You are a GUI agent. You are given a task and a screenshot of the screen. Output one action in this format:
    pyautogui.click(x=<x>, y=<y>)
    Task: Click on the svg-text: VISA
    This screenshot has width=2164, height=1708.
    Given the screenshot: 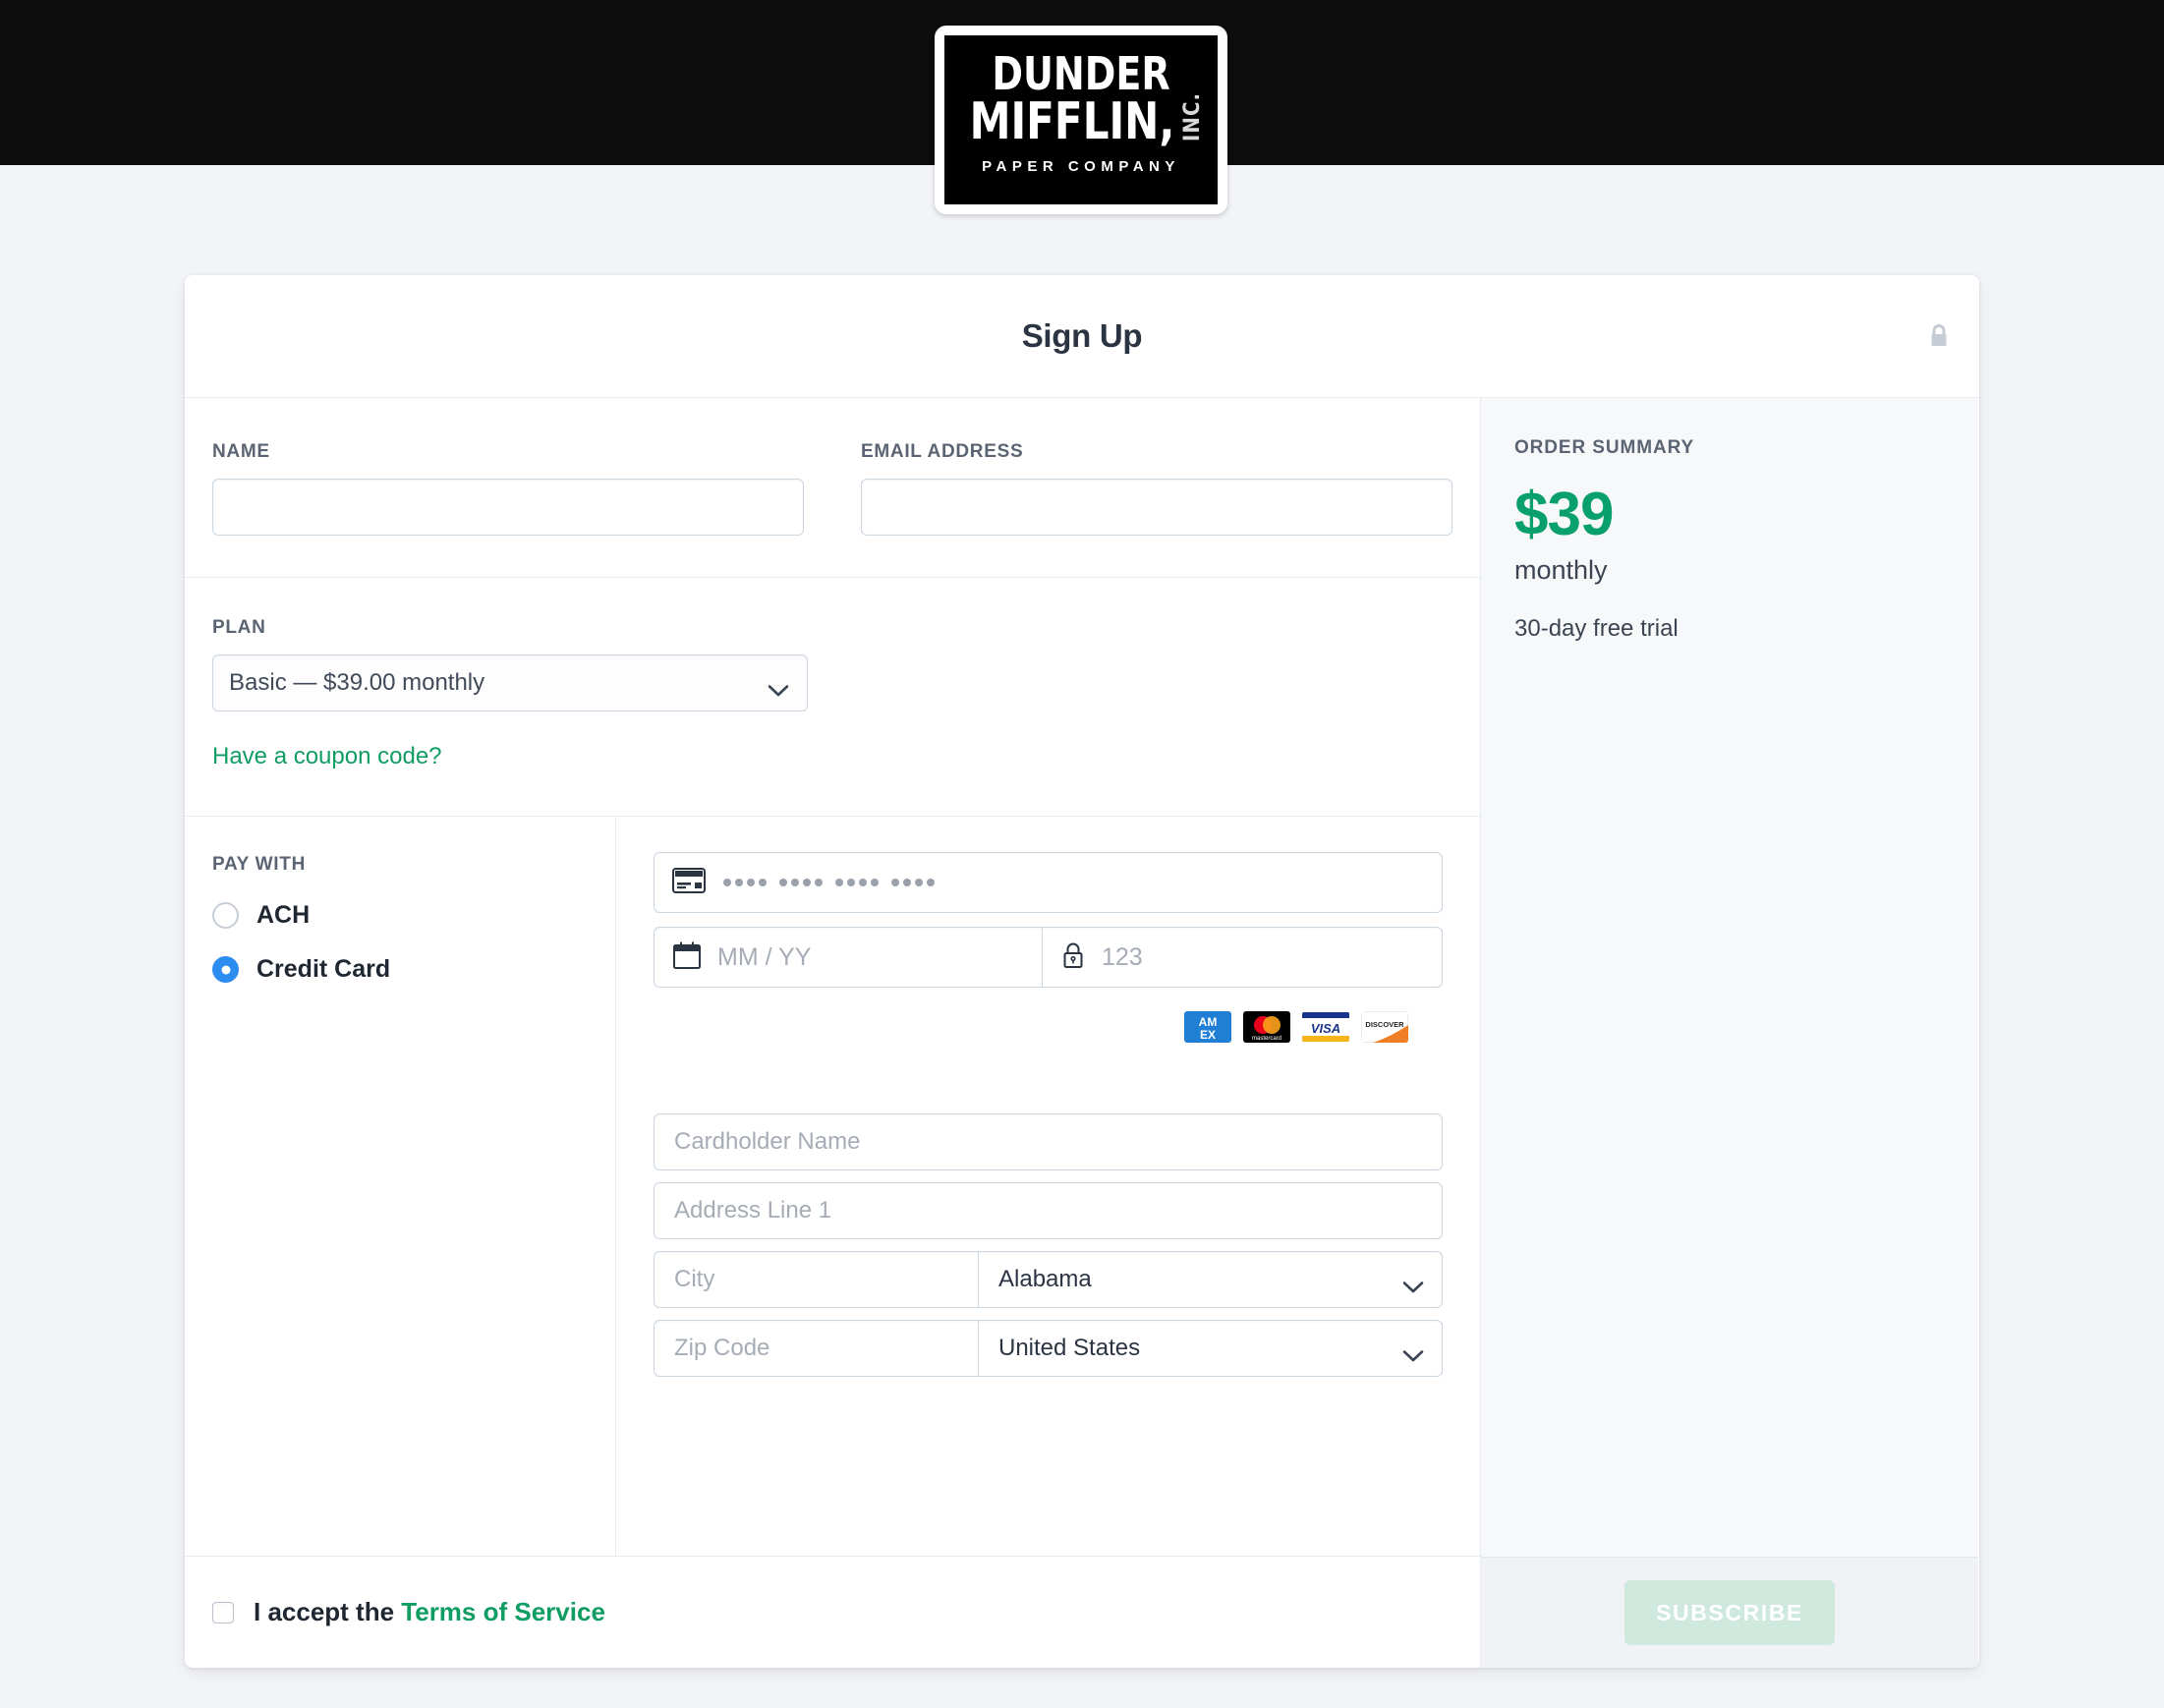 What is the action you would take?
    pyautogui.click(x=1325, y=1028)
    